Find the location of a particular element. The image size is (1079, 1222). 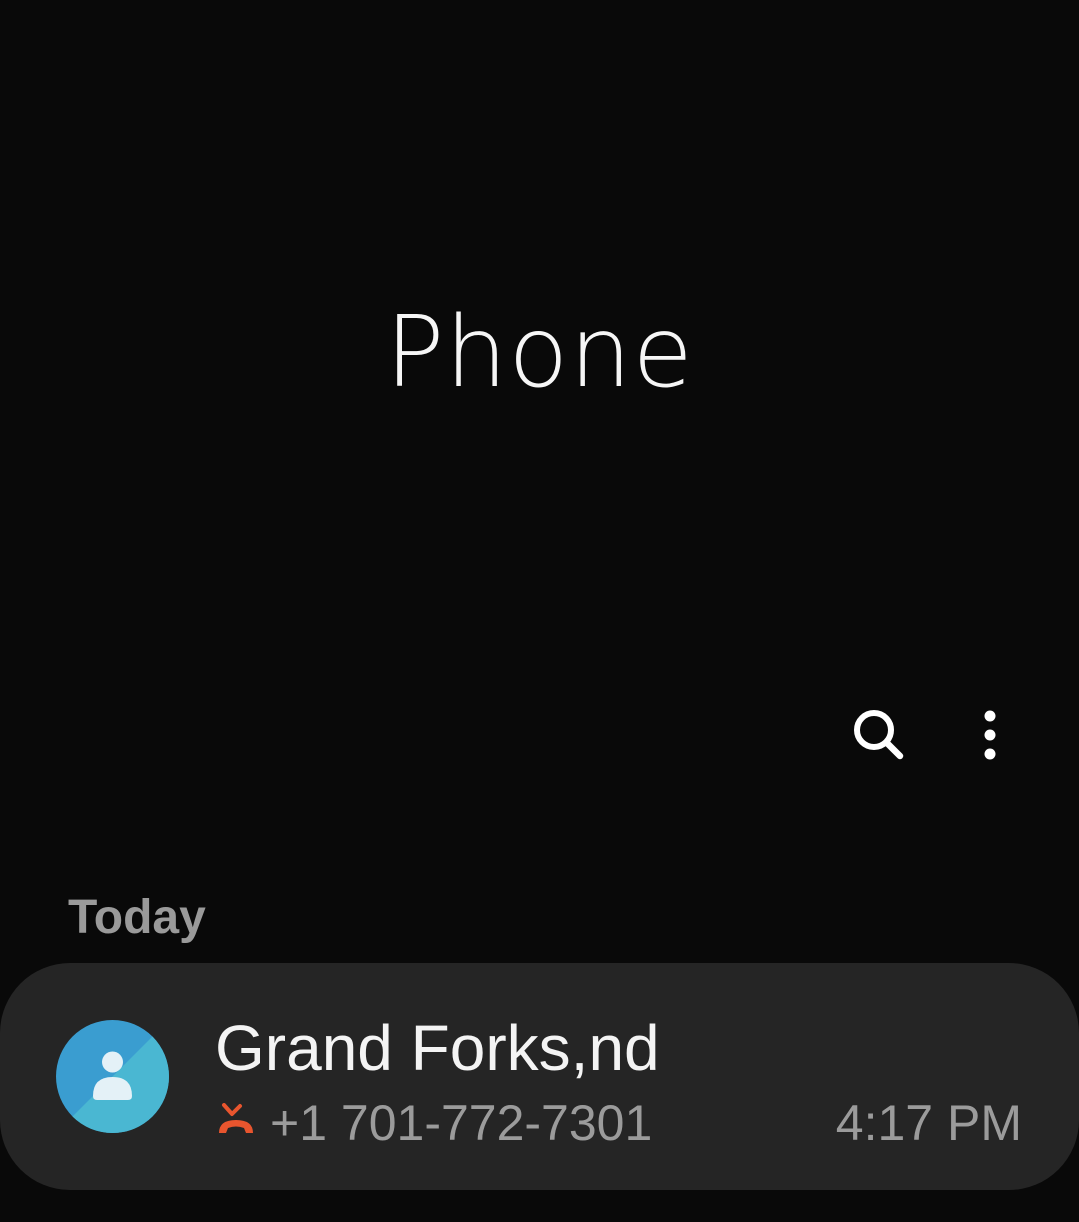

search-icon is located at coordinates (879, 735).